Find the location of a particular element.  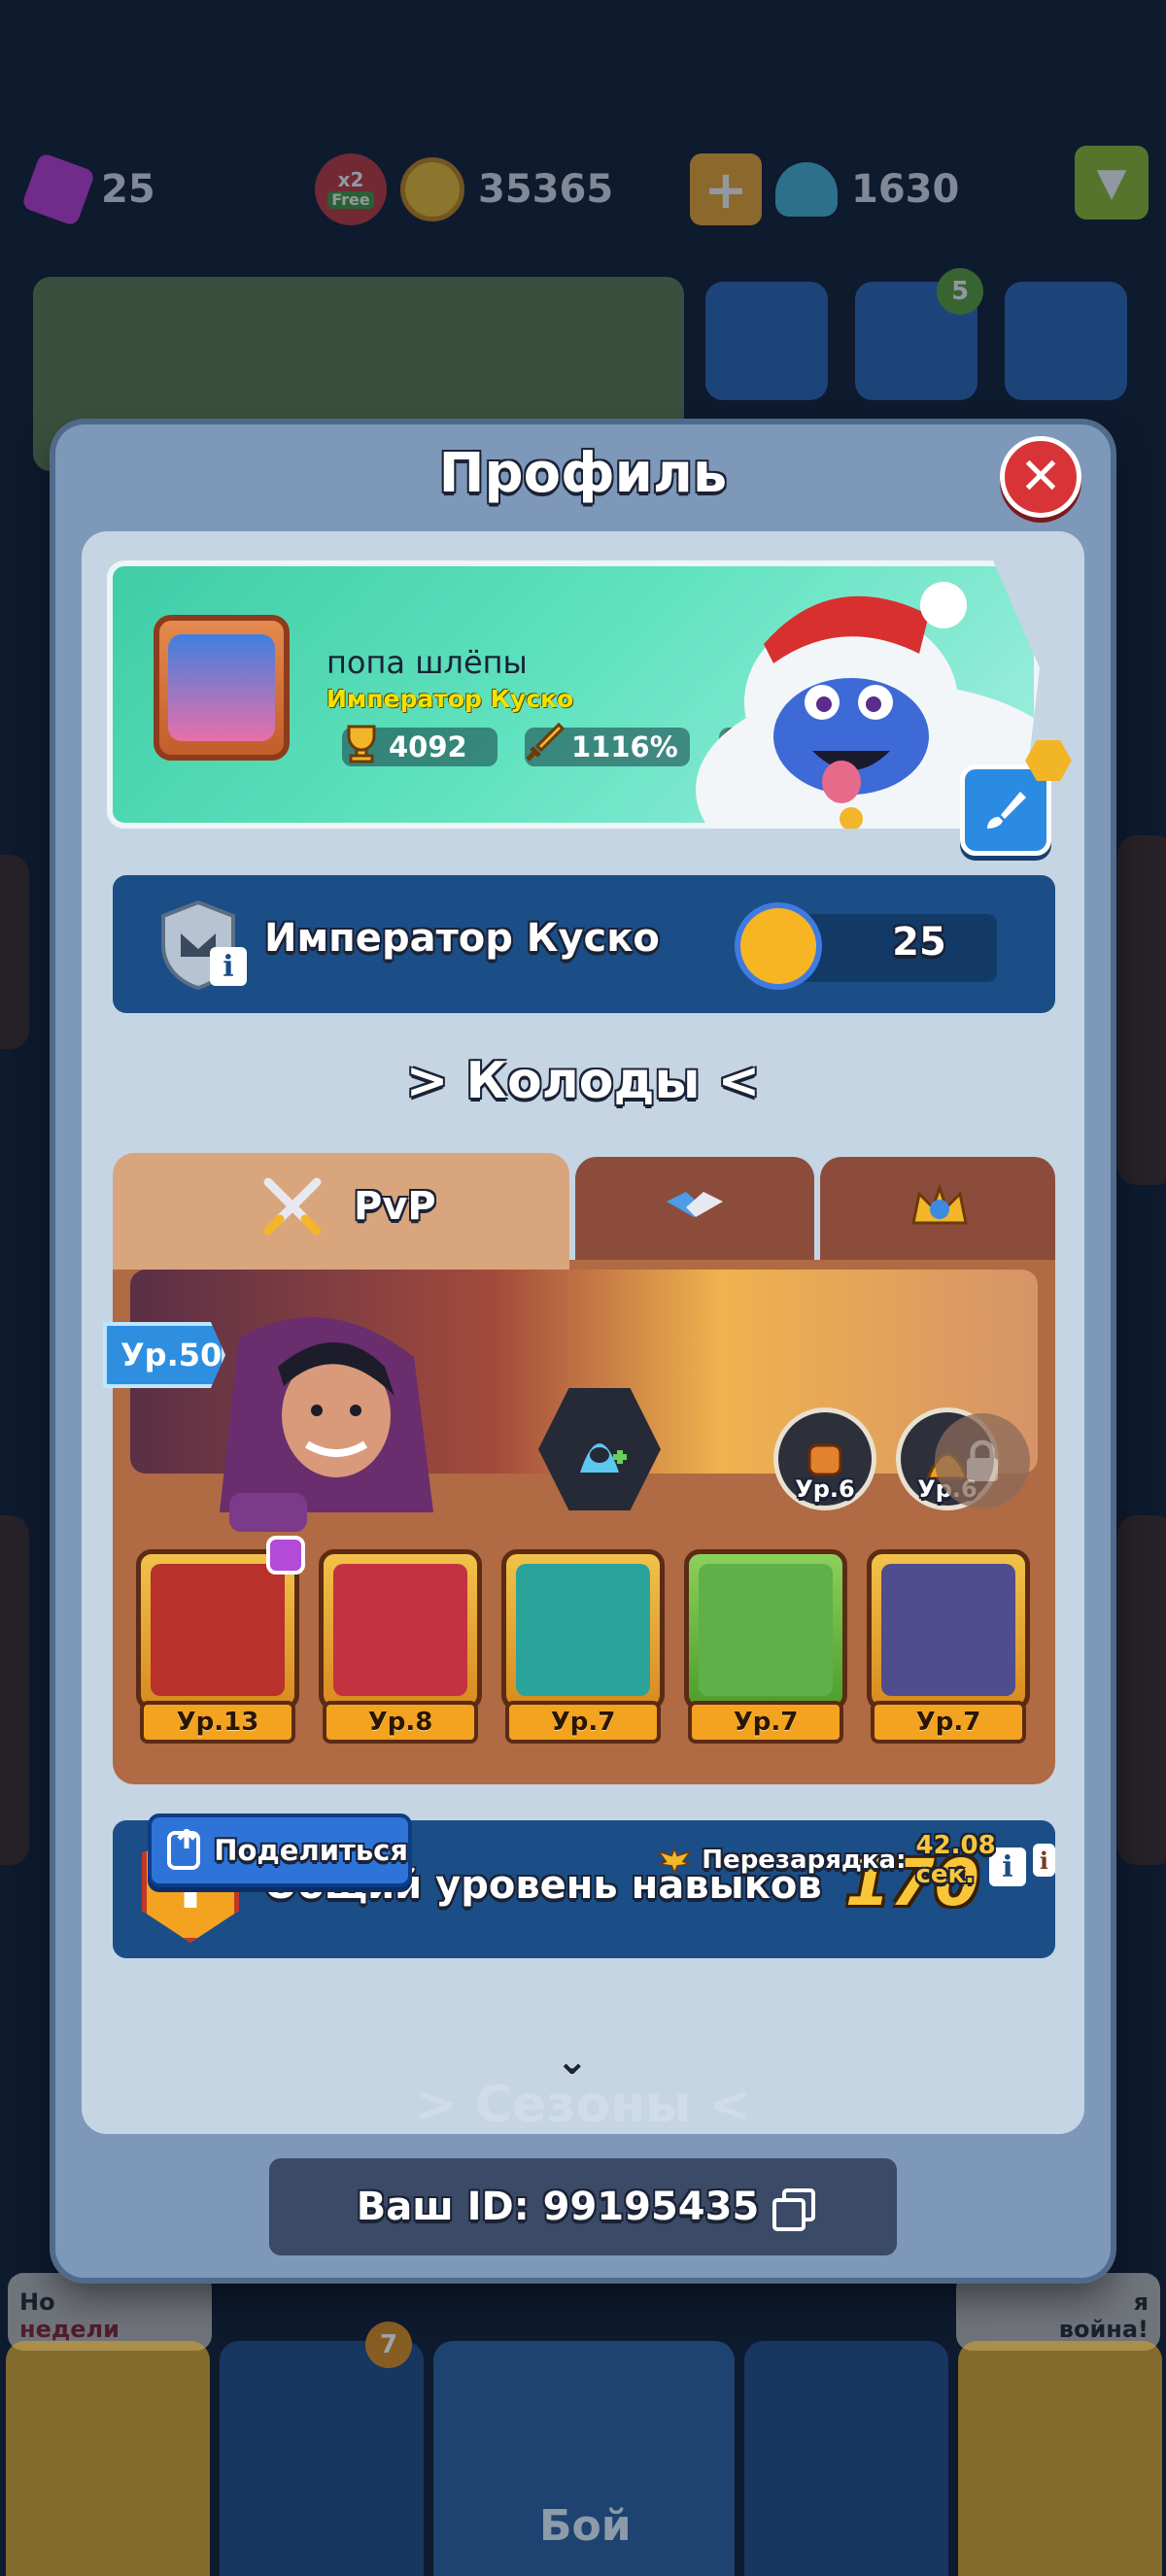

gems-counter: 25 is located at coordinates (87, 189).